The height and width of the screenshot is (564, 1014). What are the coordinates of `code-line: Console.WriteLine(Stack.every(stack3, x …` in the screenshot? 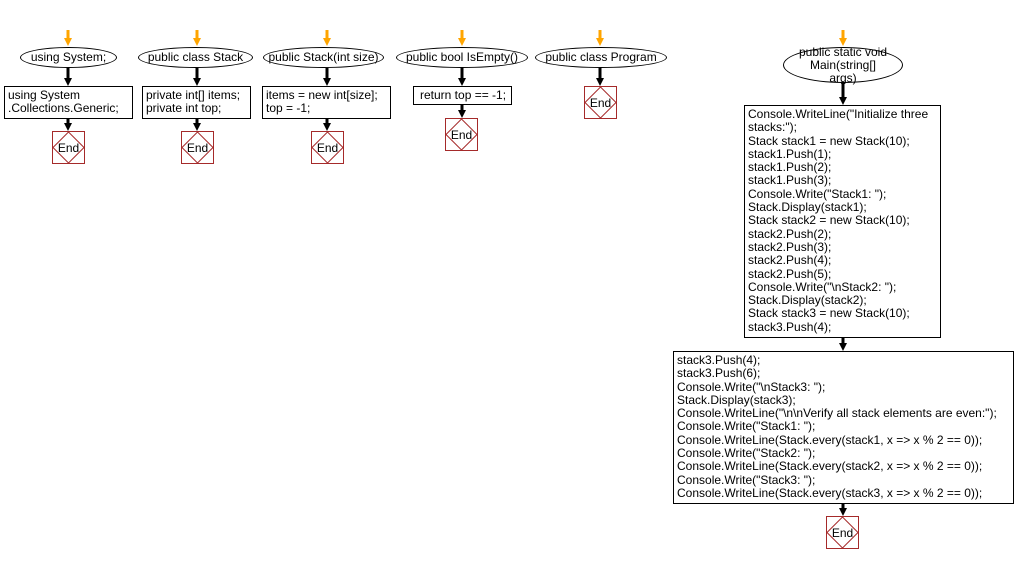 It's located at (830, 492).